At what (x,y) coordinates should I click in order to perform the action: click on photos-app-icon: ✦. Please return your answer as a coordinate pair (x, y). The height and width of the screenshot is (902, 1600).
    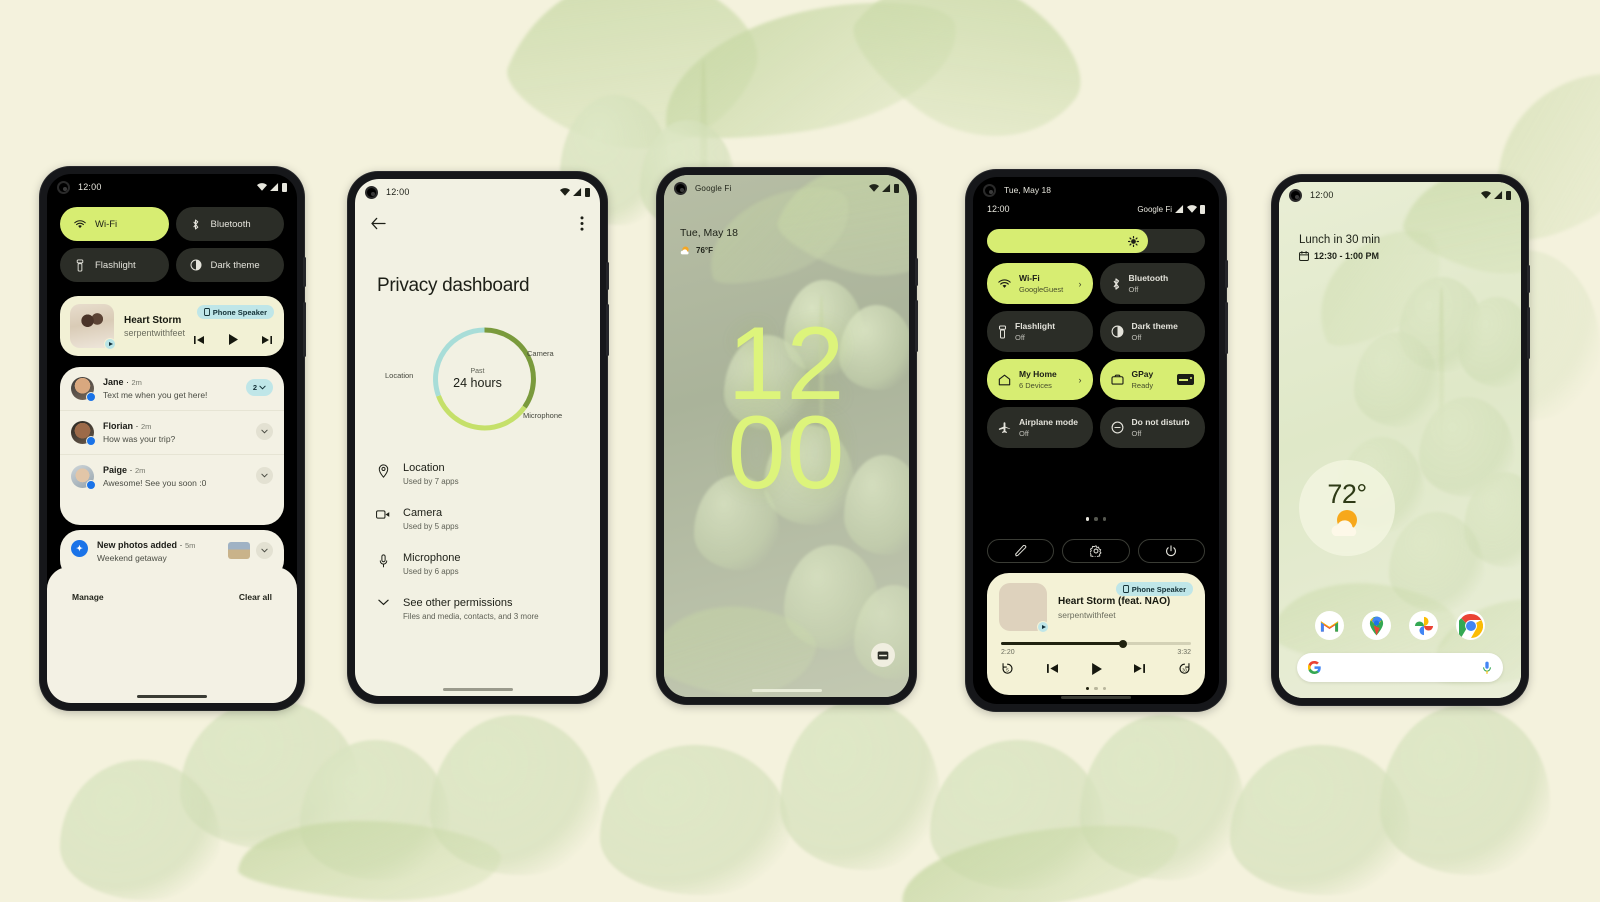
    Looking at the image, I should click on (79, 548).